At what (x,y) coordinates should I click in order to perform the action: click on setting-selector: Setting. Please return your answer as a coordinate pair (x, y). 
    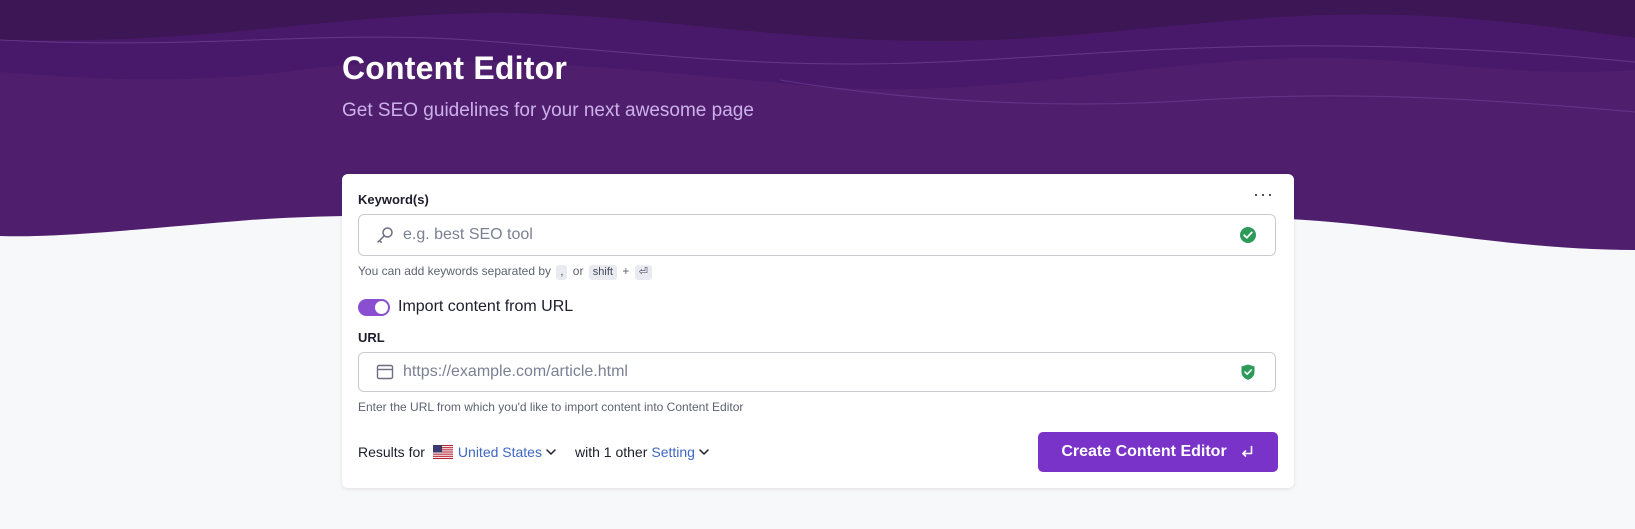
    Looking at the image, I should click on (680, 452).